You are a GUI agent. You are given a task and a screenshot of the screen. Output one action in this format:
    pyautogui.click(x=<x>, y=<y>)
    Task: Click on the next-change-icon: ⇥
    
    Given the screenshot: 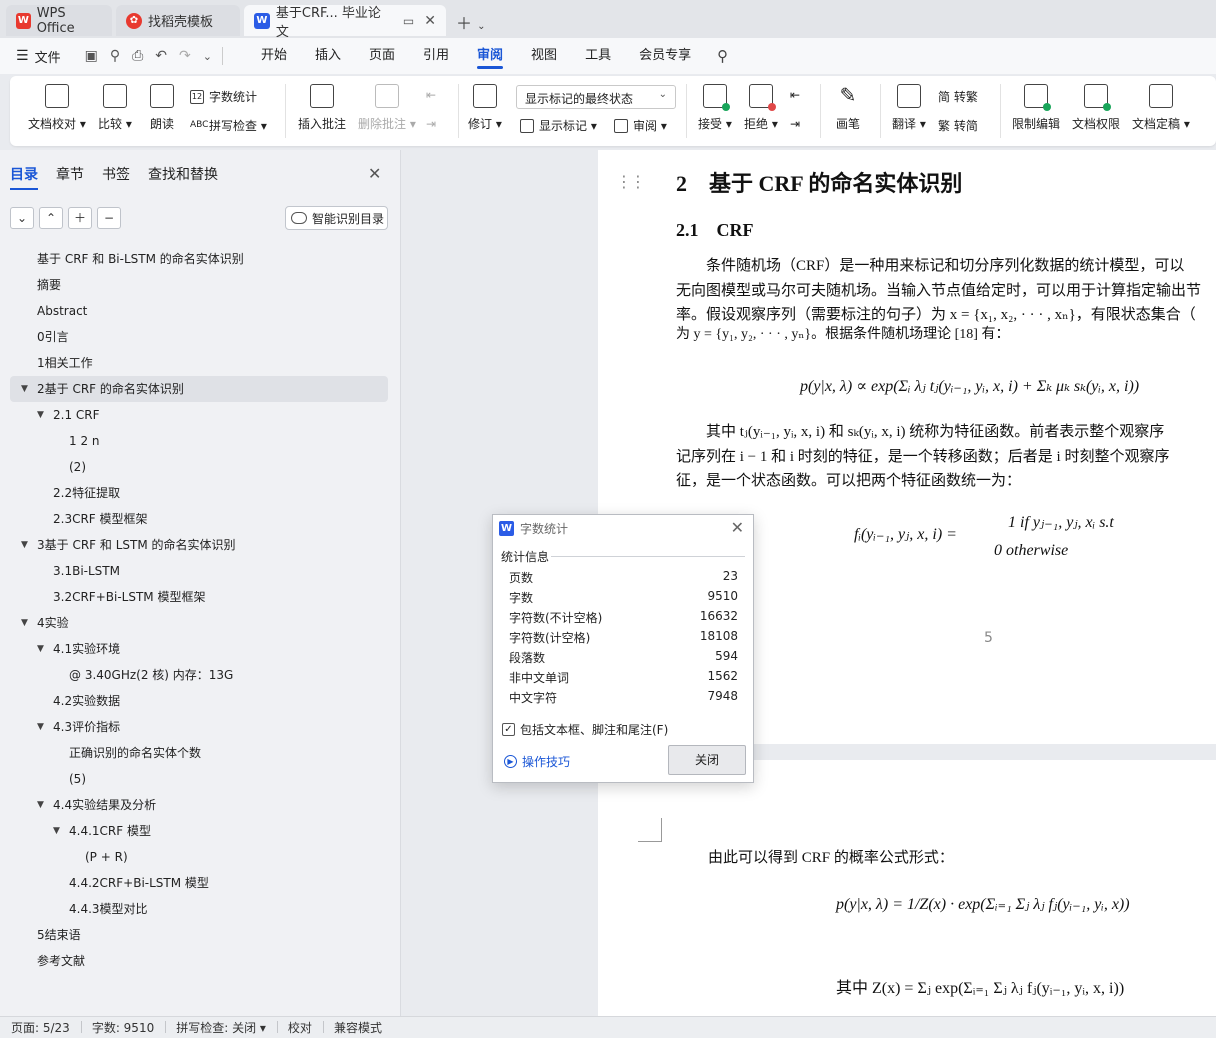 What is the action you would take?
    pyautogui.click(x=795, y=124)
    